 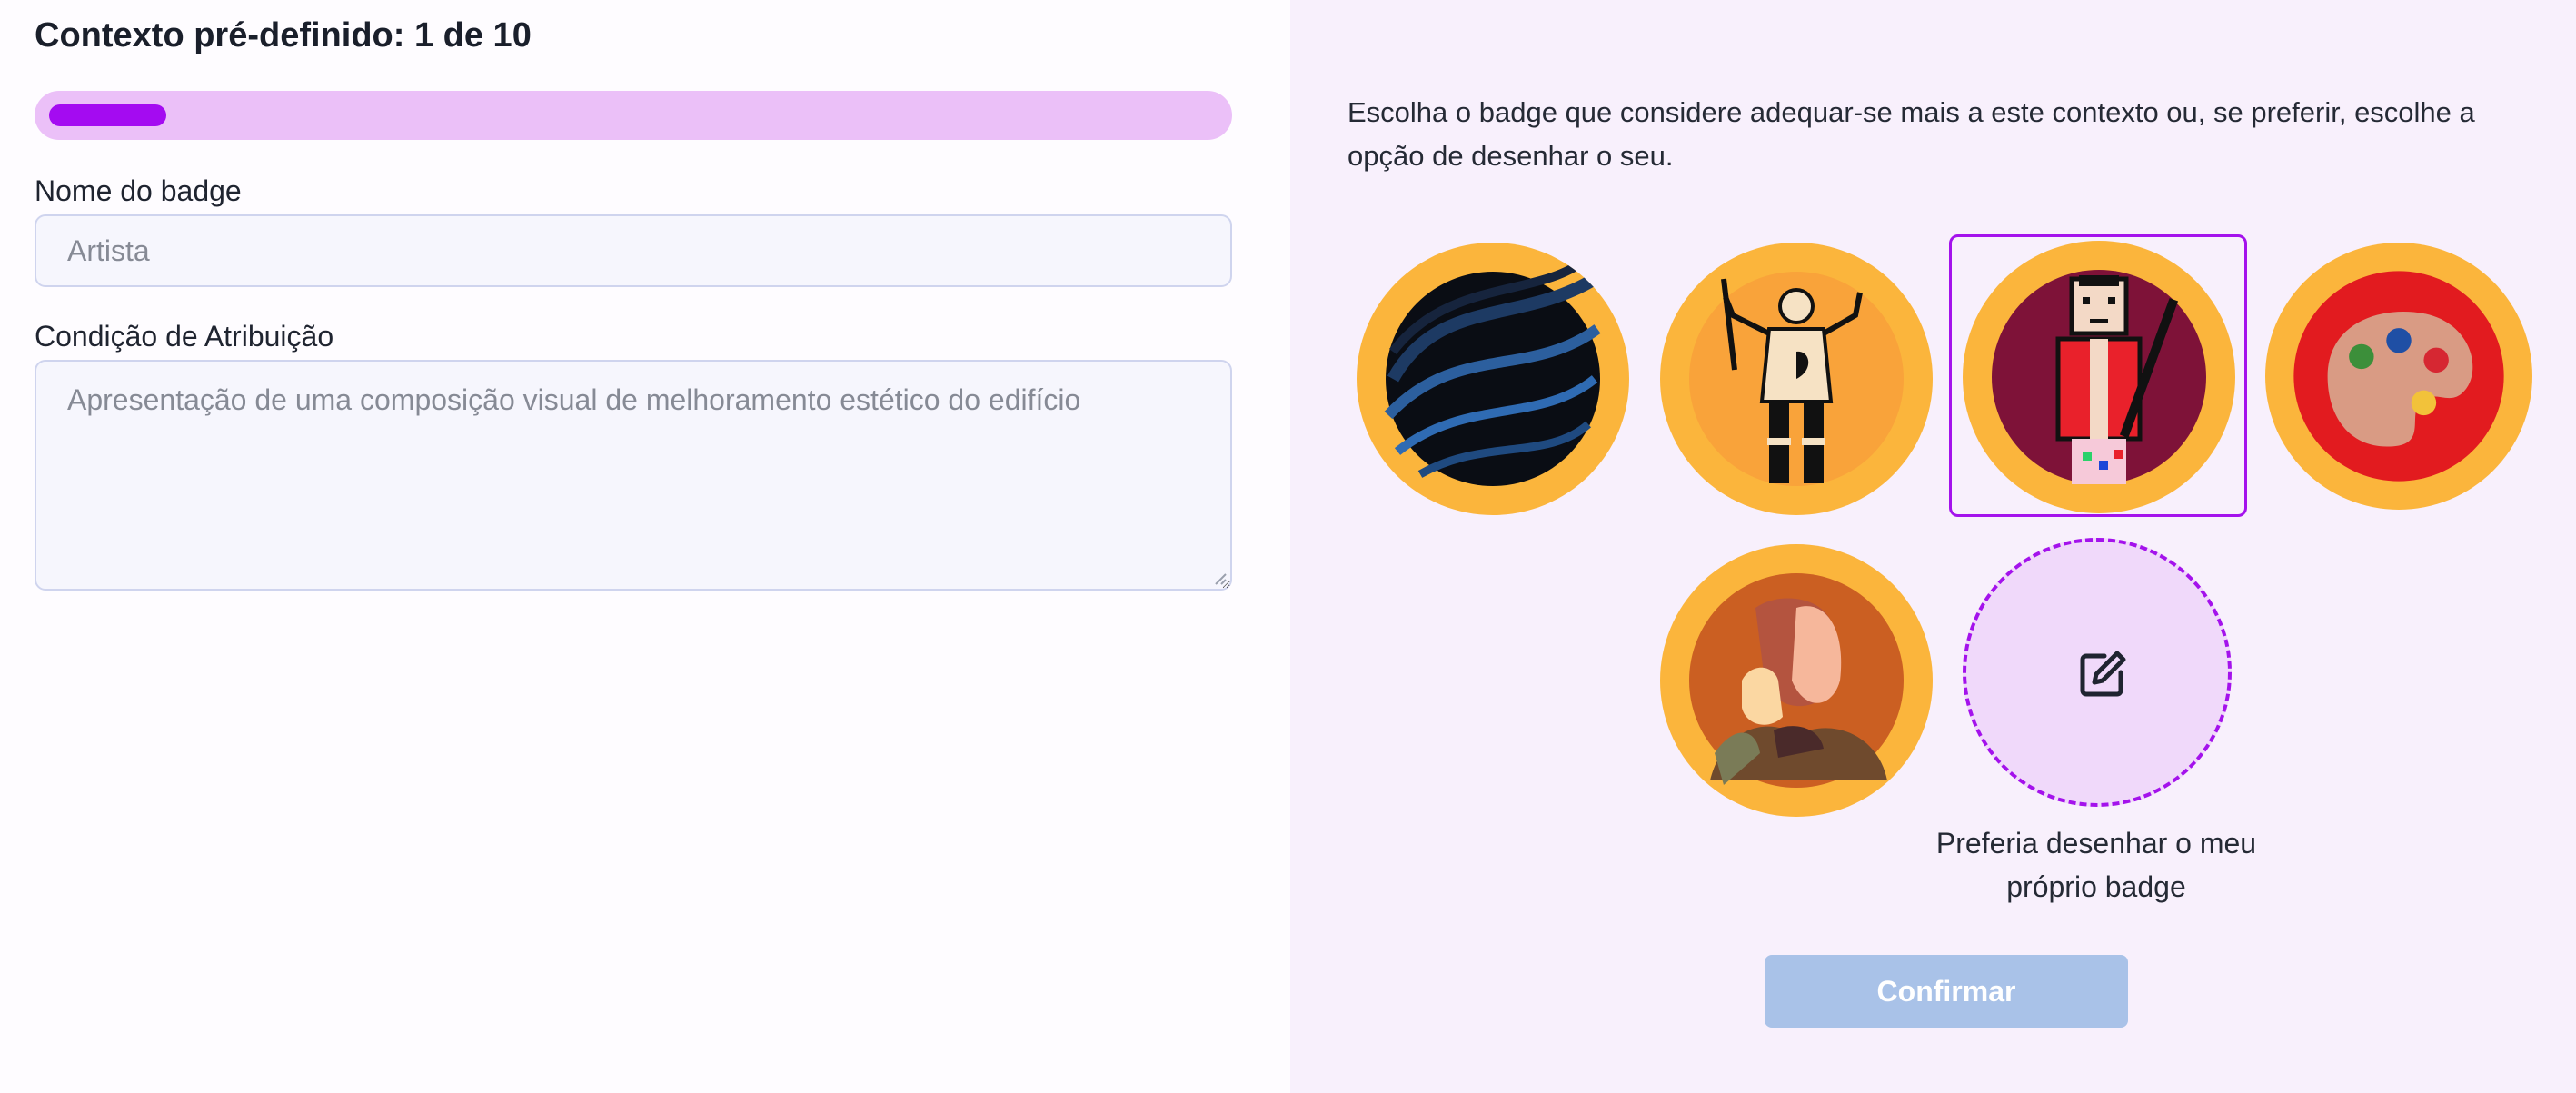 I want to click on confirm-button: Confirmar, so click(x=1946, y=991).